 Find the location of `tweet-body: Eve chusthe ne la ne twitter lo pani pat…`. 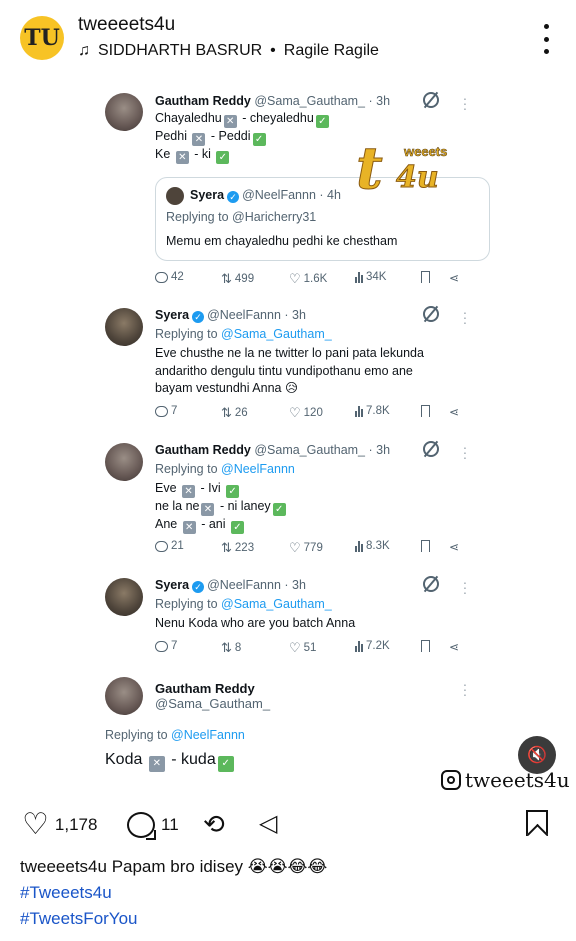

tweet-body: Eve chusthe ne la ne twitter lo pani pat… is located at coordinates (289, 370).